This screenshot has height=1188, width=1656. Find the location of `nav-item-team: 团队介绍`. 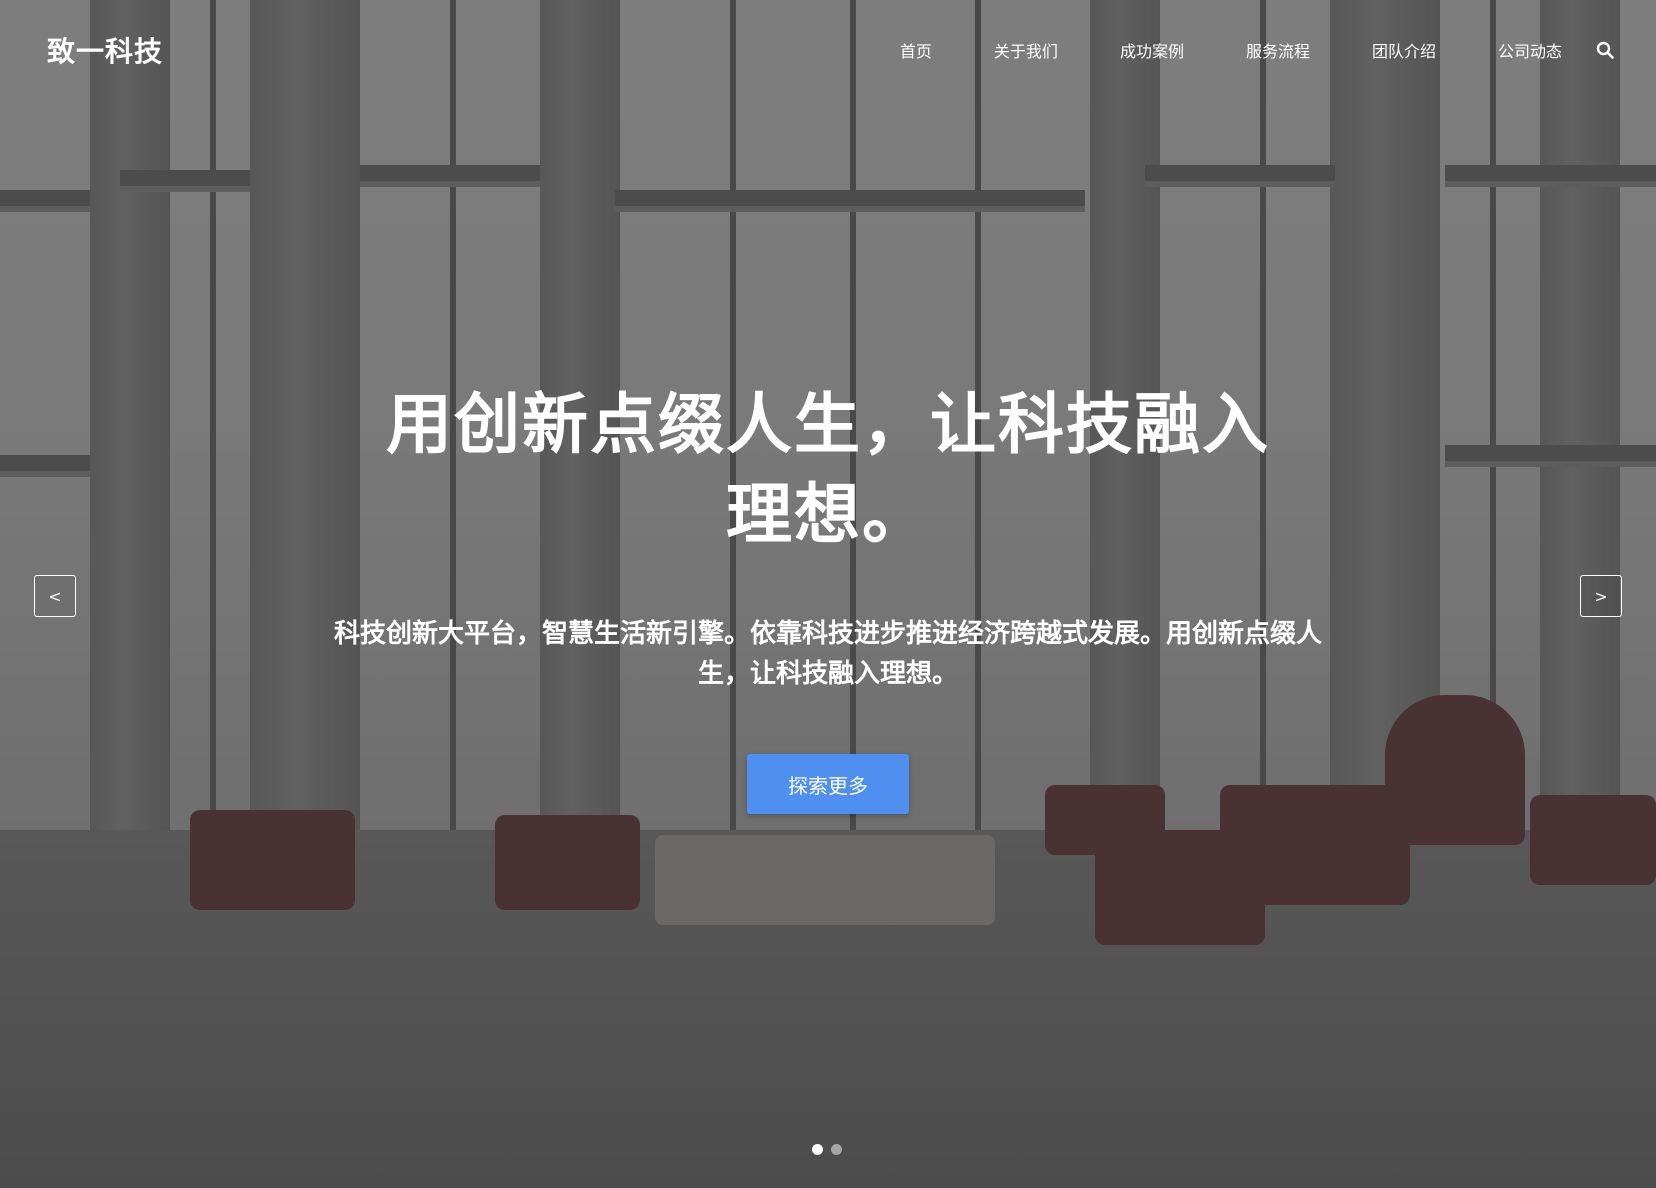

nav-item-team: 团队介绍 is located at coordinates (1404, 50).